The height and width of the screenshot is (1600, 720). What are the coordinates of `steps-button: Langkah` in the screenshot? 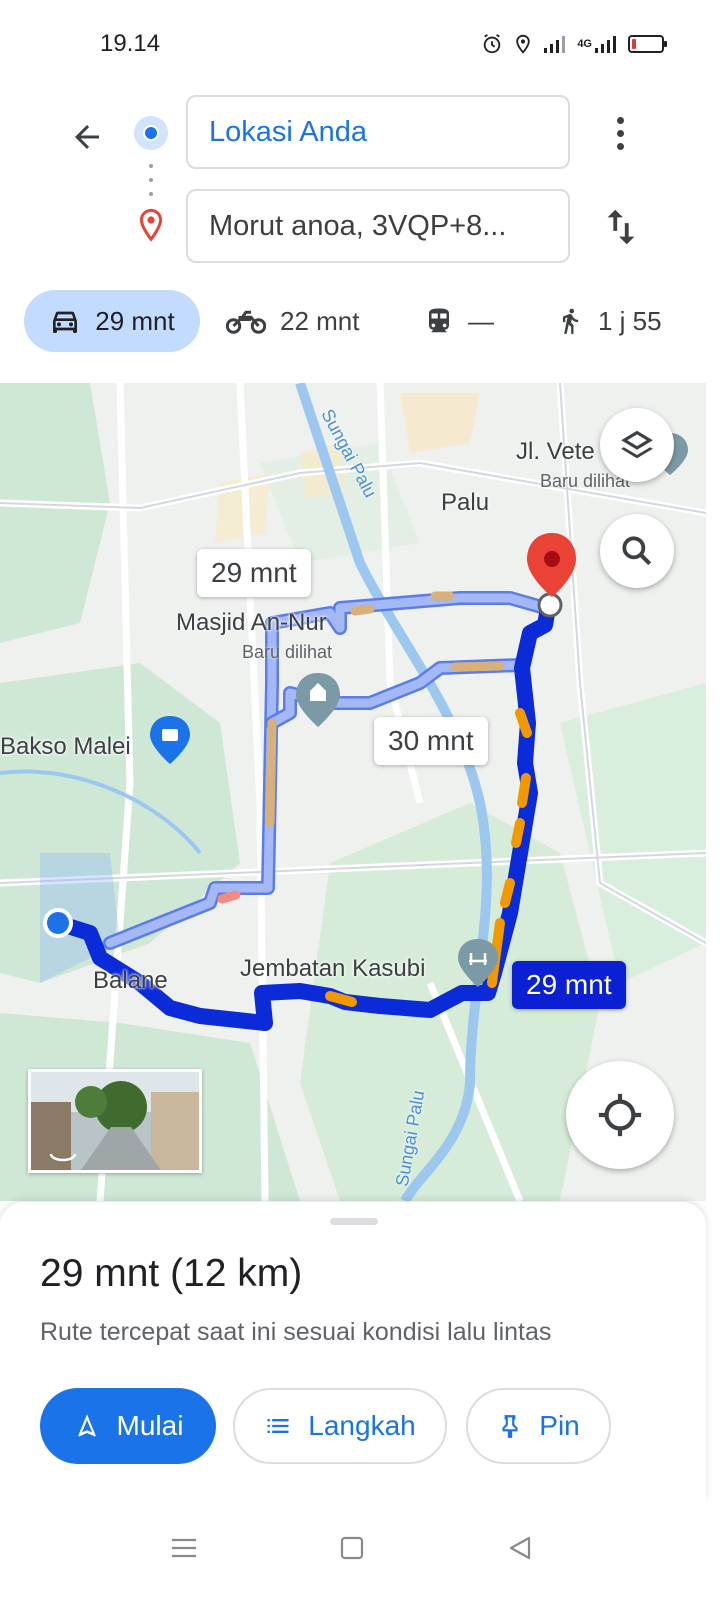 It's located at (340, 1426).